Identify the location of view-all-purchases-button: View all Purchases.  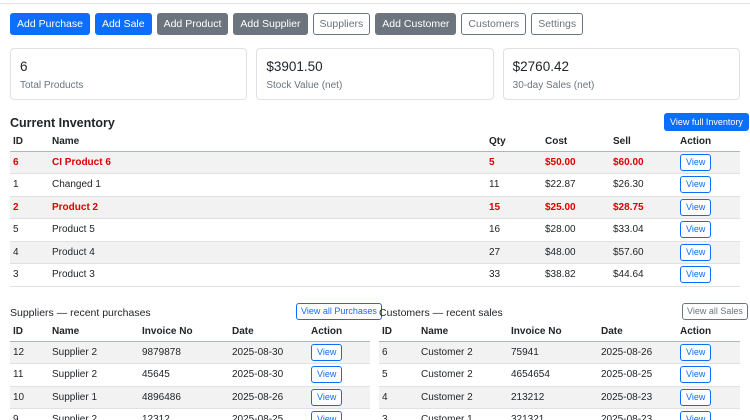
(339, 311).